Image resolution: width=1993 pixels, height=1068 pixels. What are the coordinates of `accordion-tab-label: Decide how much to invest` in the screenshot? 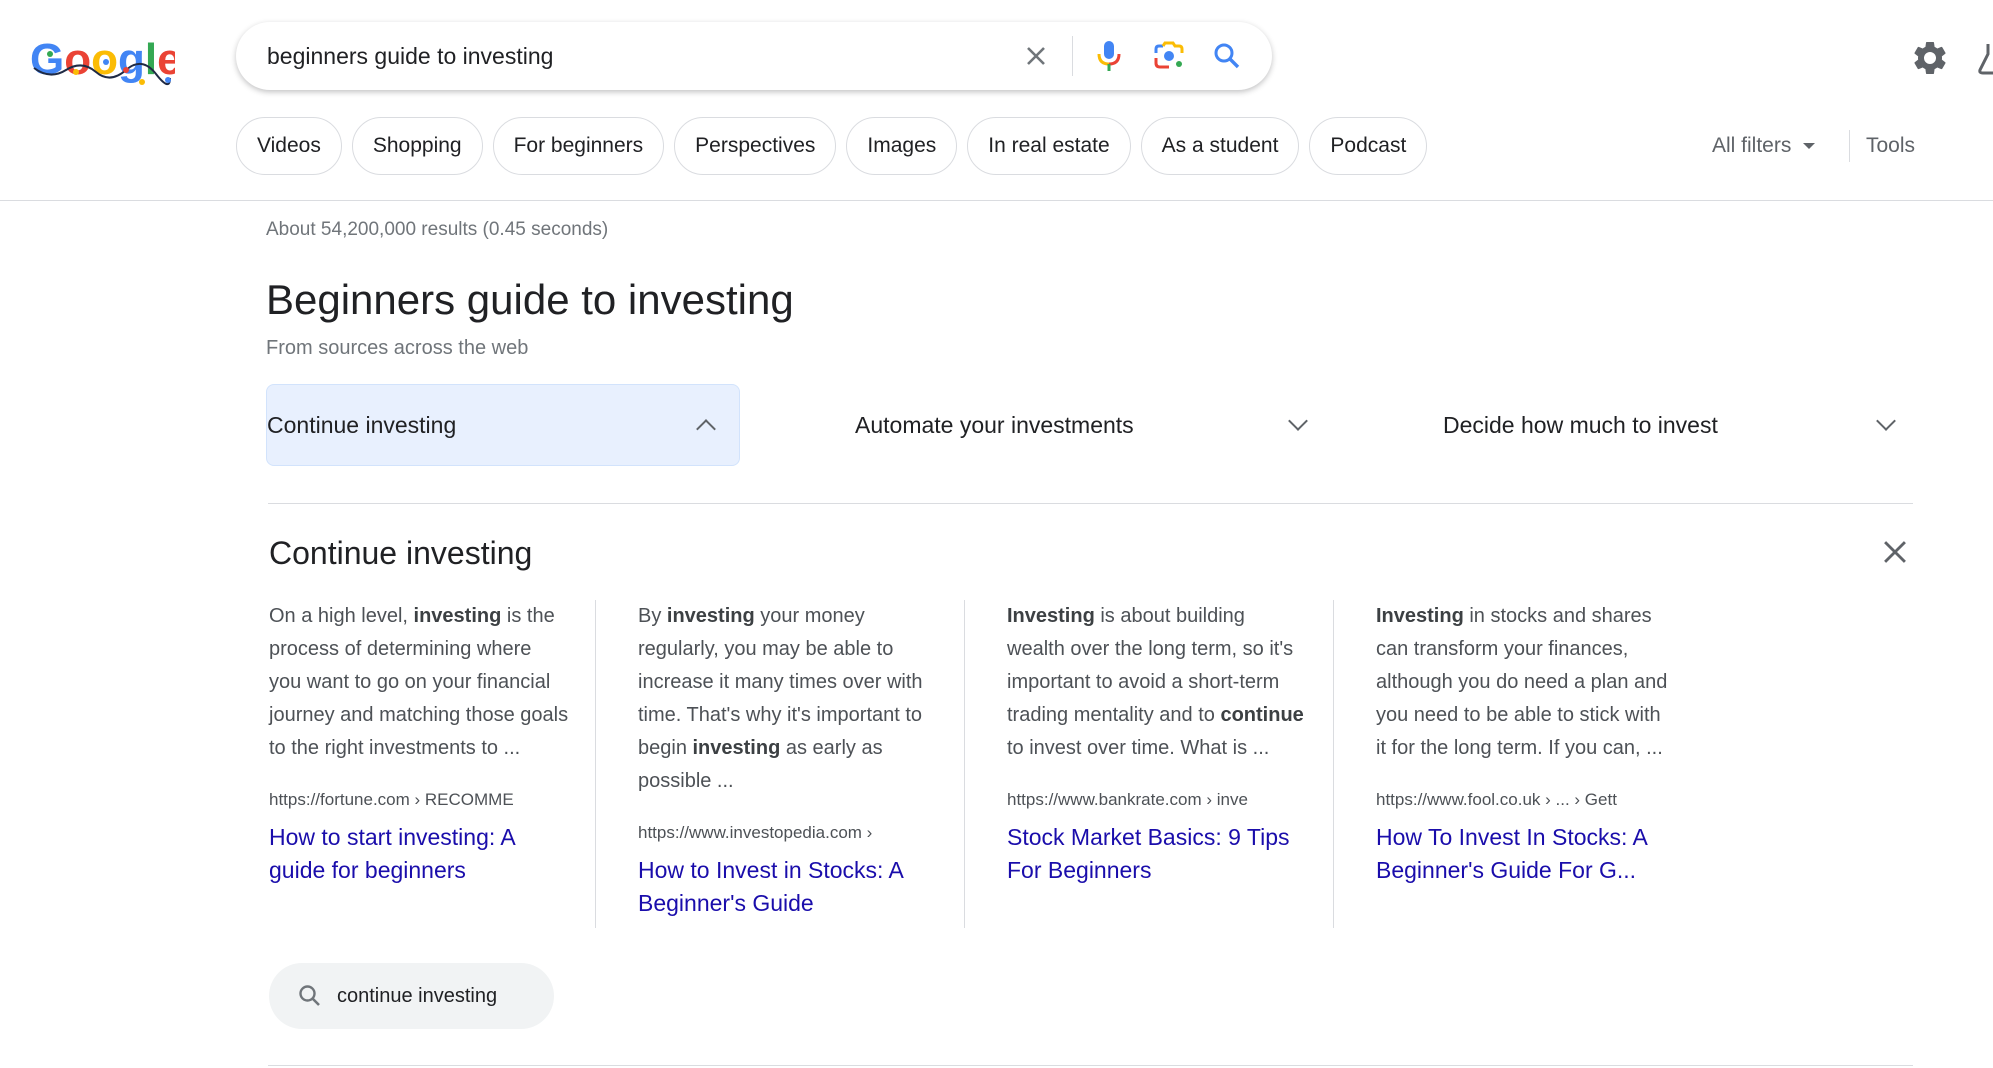 It's located at (1580, 424).